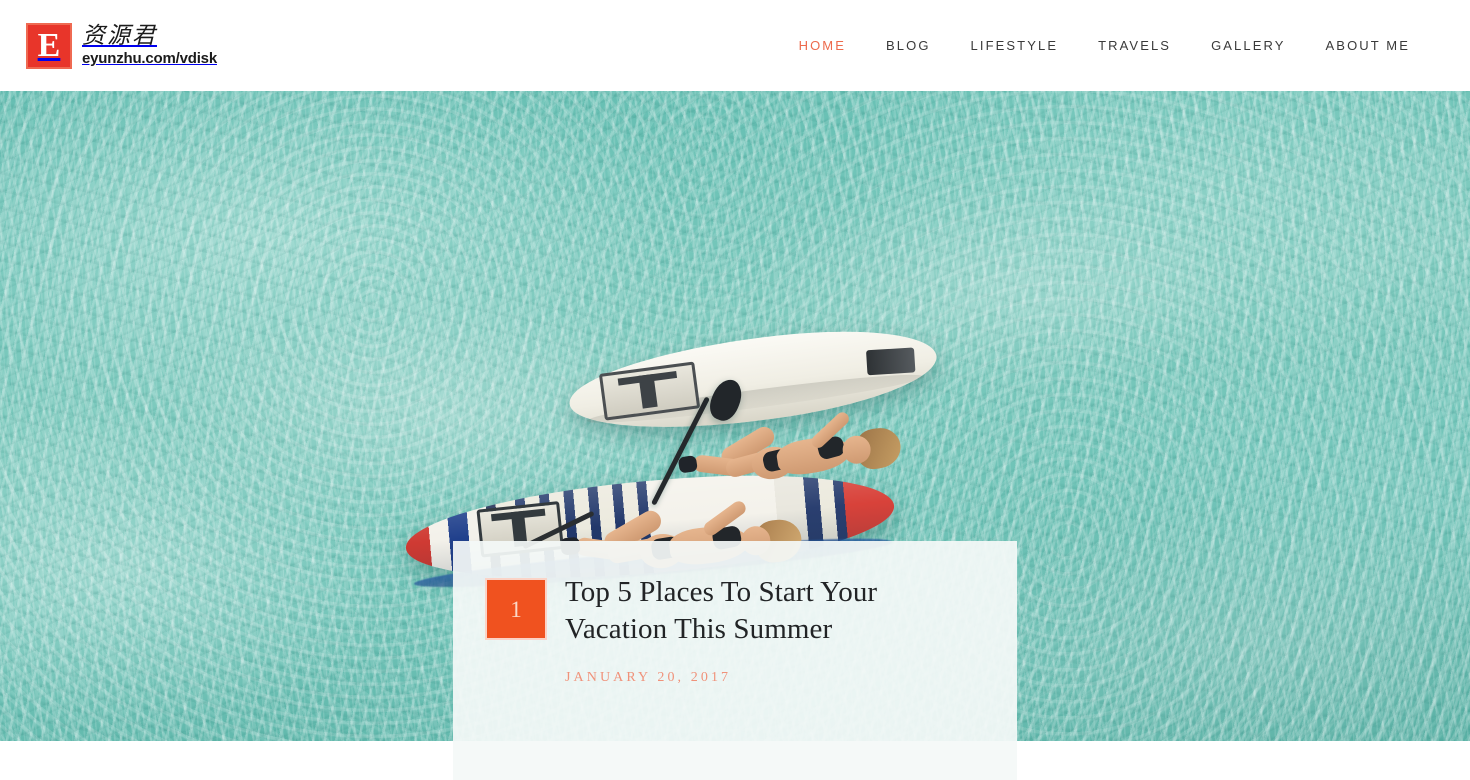 Image resolution: width=1470 pixels, height=780 pixels. What do you see at coordinates (149, 58) in the screenshot?
I see `brand-url: eyunzhu.com/vdisk` at bounding box center [149, 58].